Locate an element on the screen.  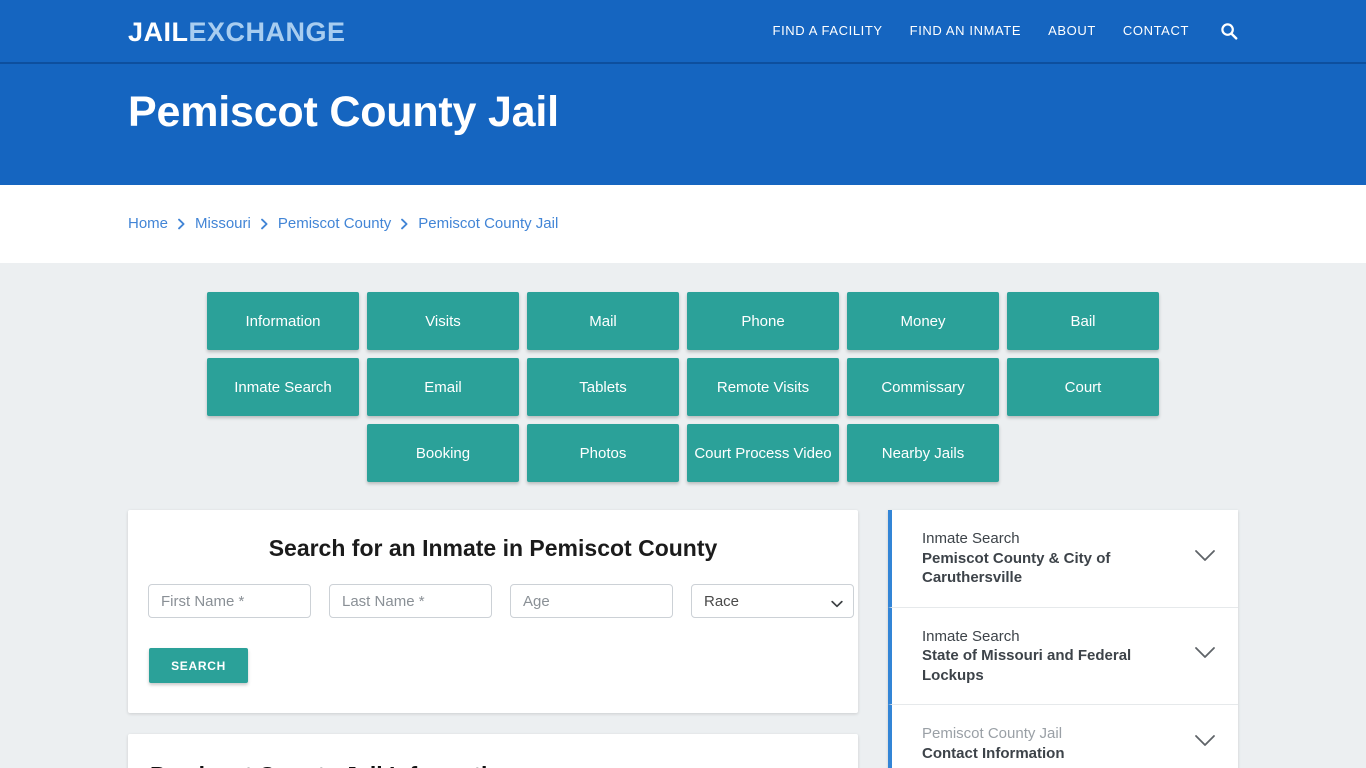
nav-item-about: ABOUT is located at coordinates (1072, 31).